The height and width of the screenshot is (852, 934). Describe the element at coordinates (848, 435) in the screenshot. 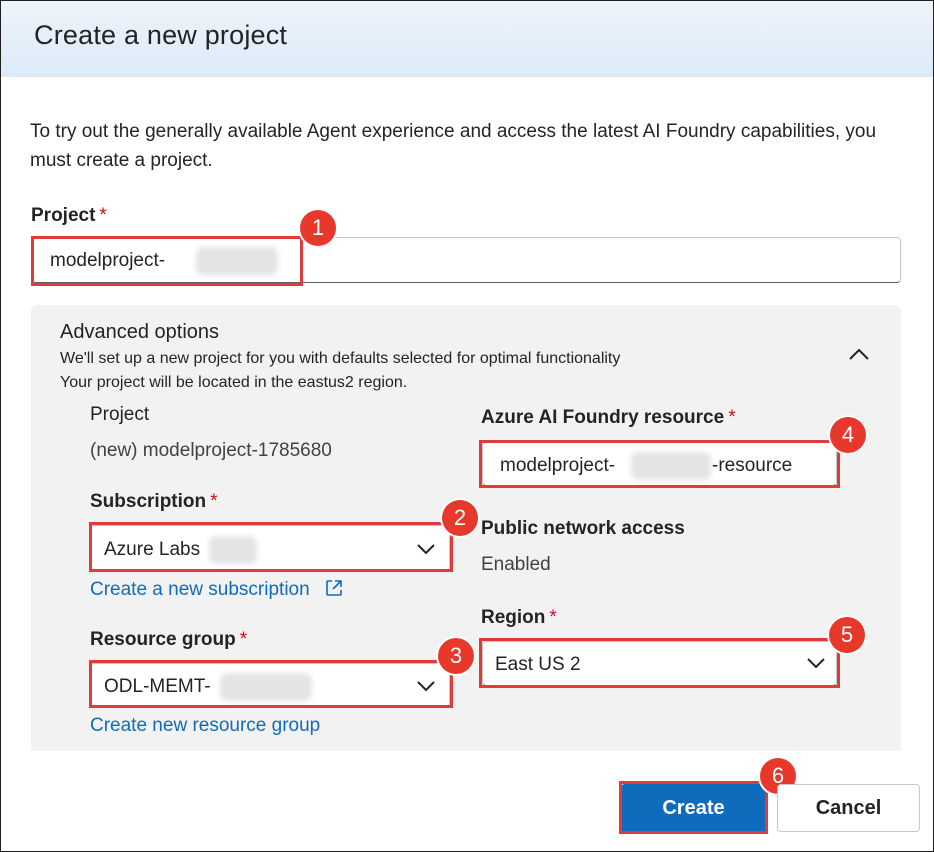

I see `step-badge-4: 4` at that location.